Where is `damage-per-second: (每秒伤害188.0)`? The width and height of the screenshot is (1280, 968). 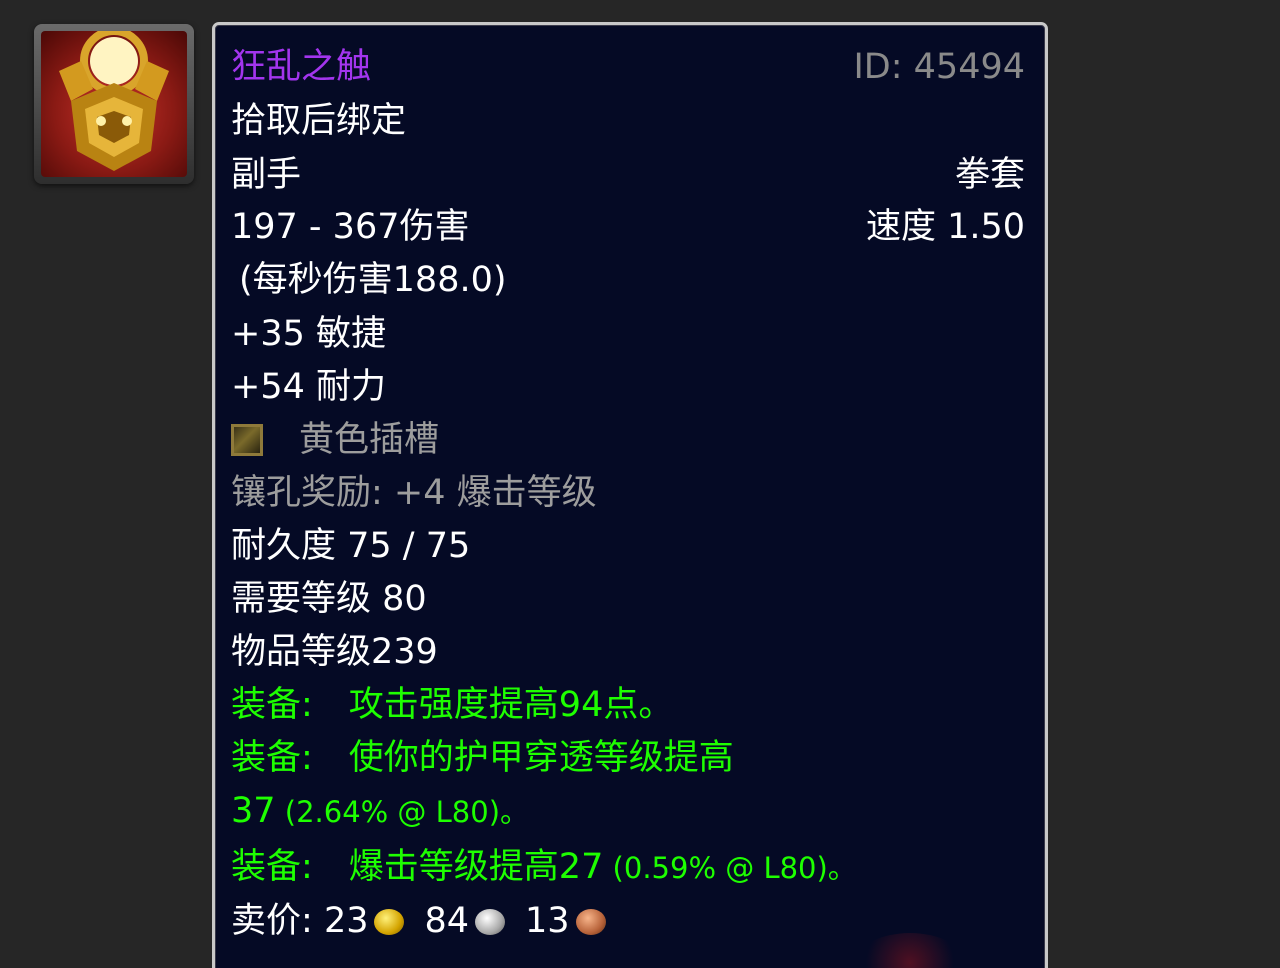
damage-per-second: (每秒伤害188.0) is located at coordinates (373, 280).